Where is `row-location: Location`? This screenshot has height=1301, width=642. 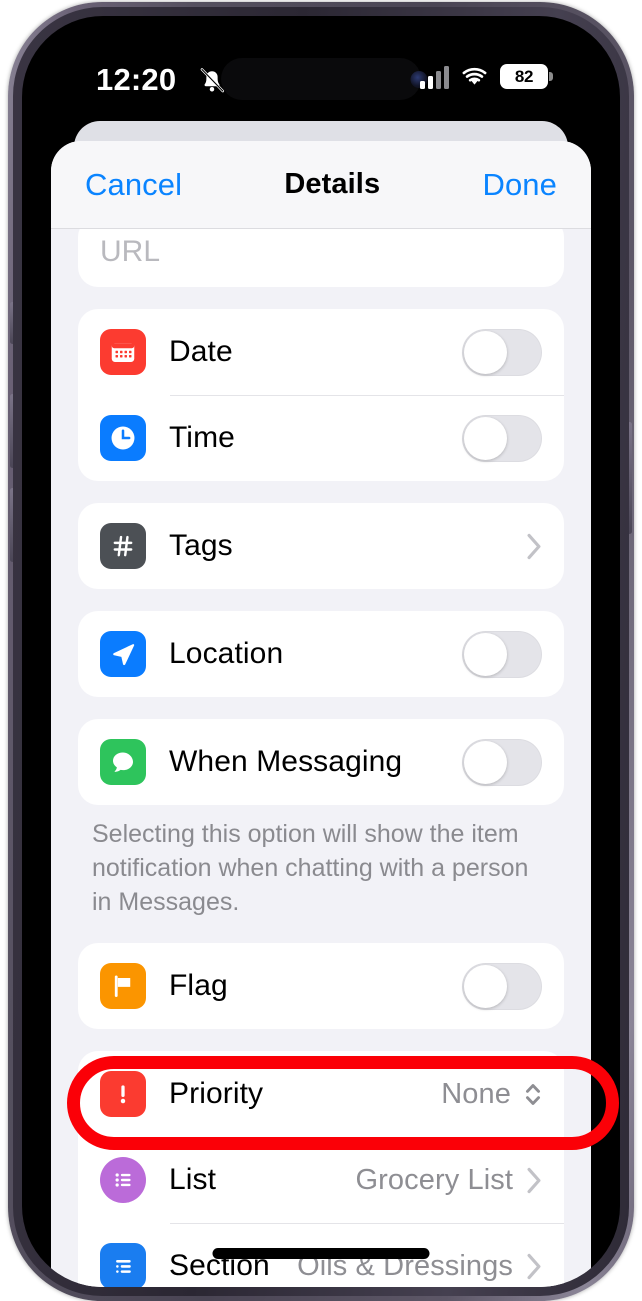
row-location: Location is located at coordinates (321, 654).